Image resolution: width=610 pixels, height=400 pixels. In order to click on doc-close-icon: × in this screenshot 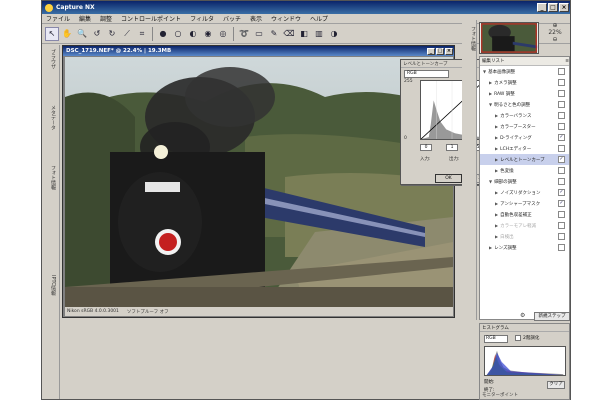, I will do `click(449, 51)`.